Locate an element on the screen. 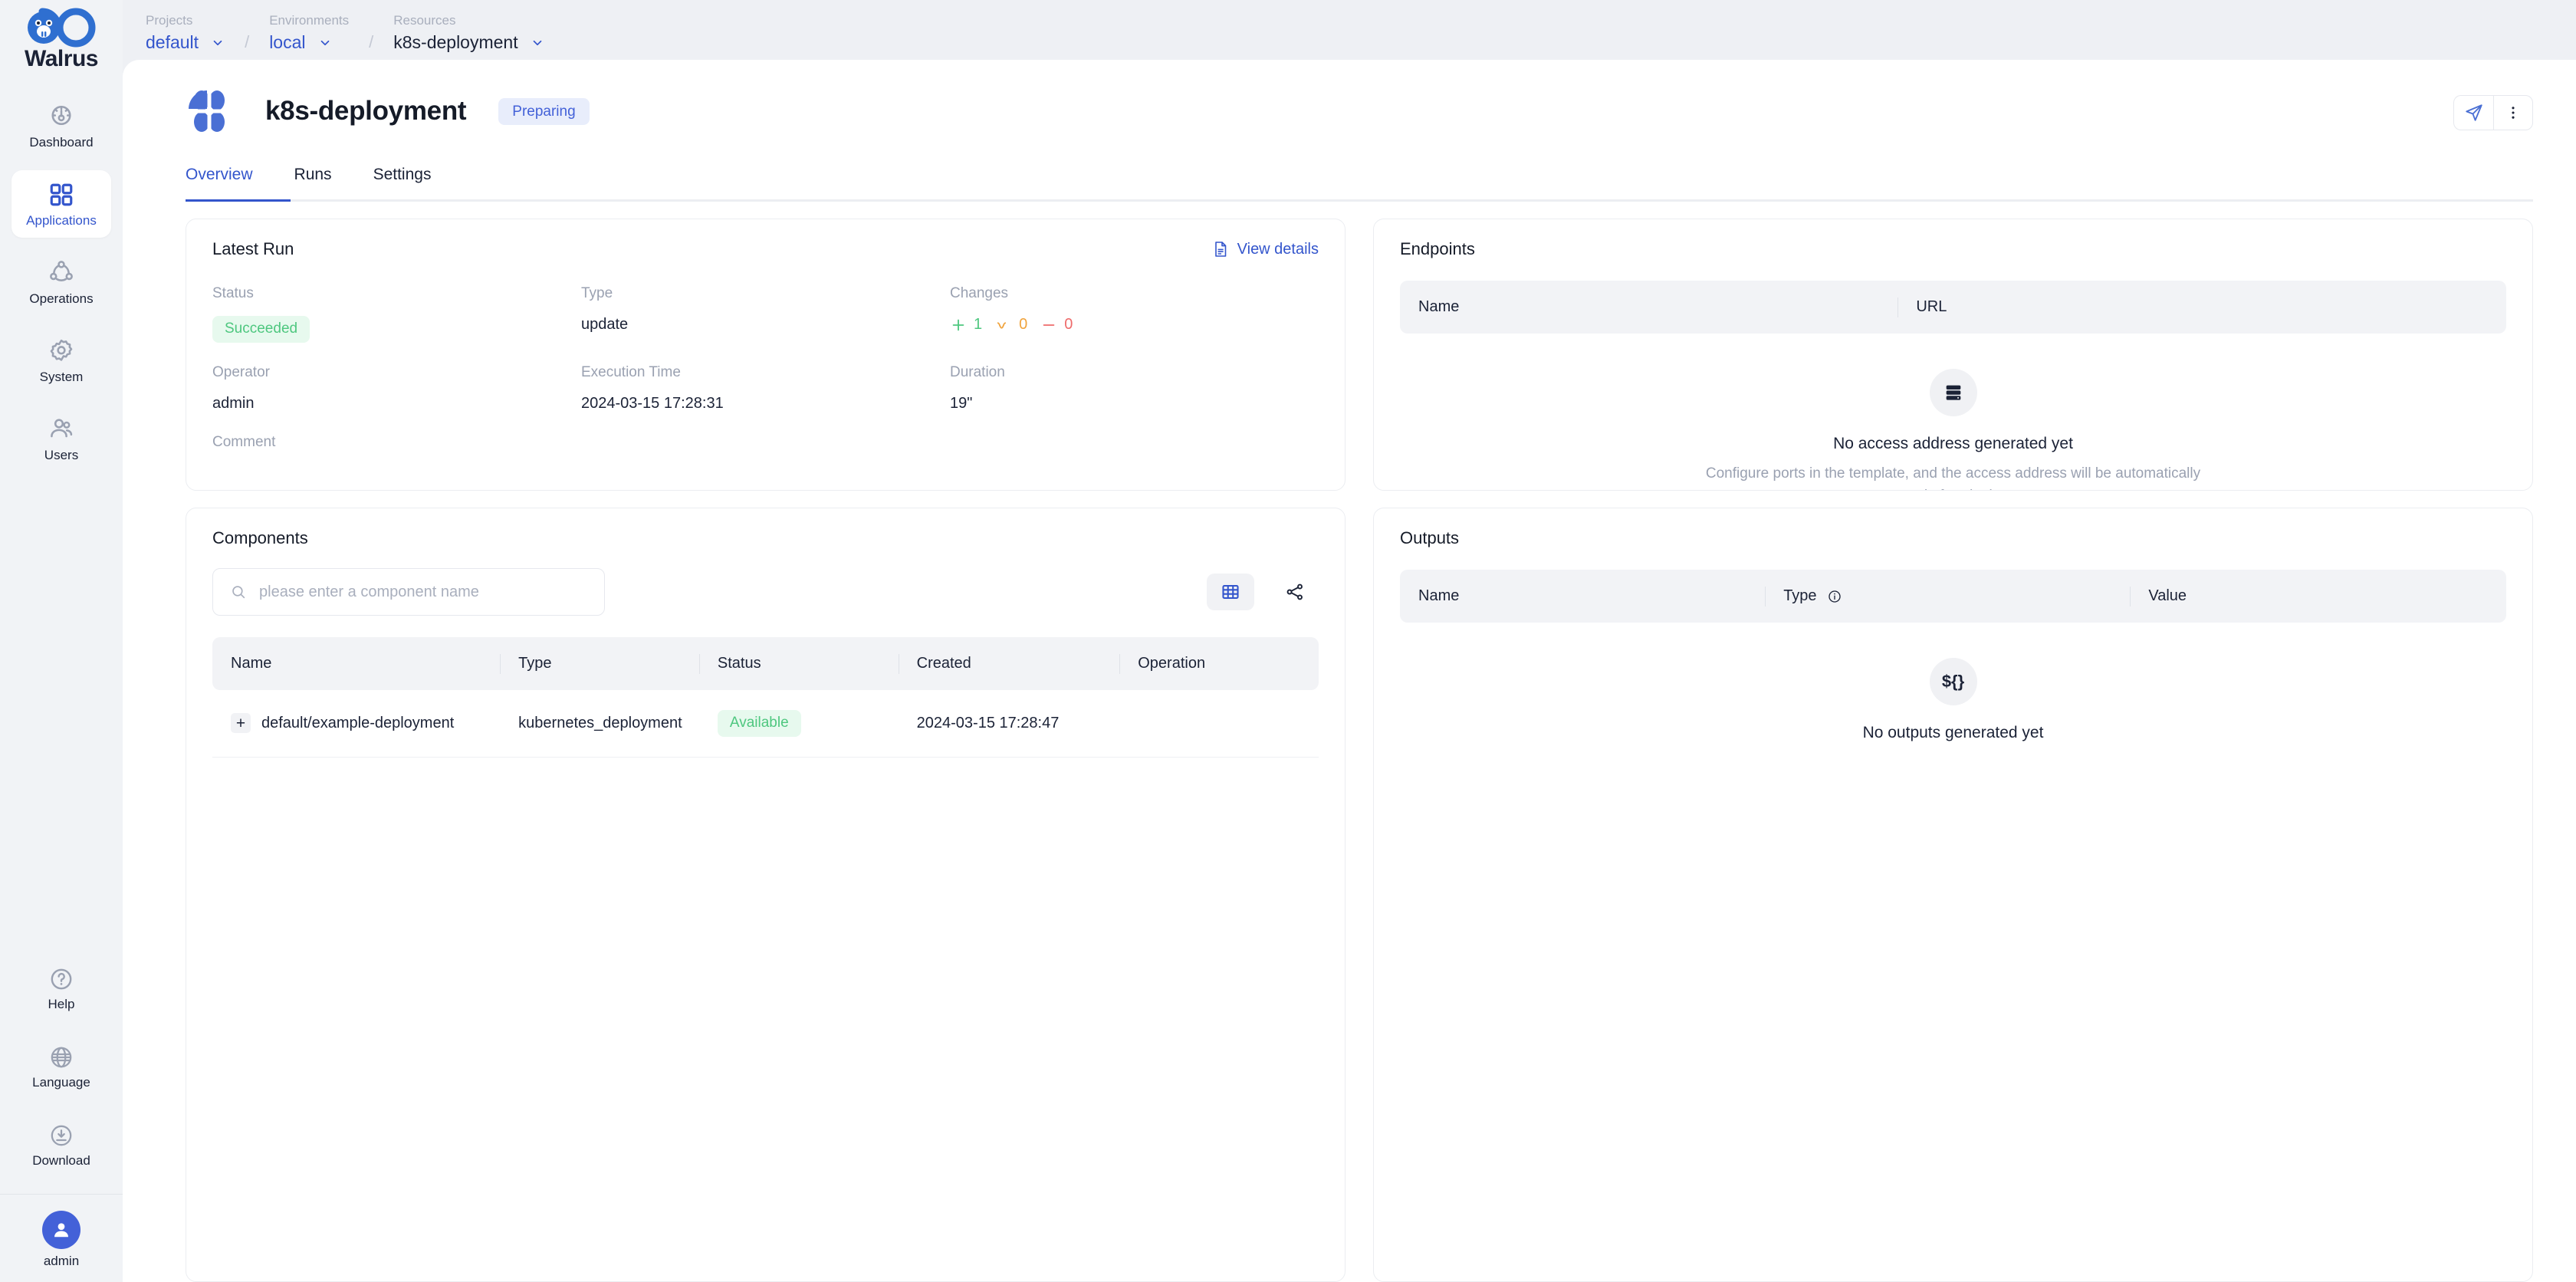 The image size is (2576, 1282). breadcrumb-label: Projects is located at coordinates (169, 20).